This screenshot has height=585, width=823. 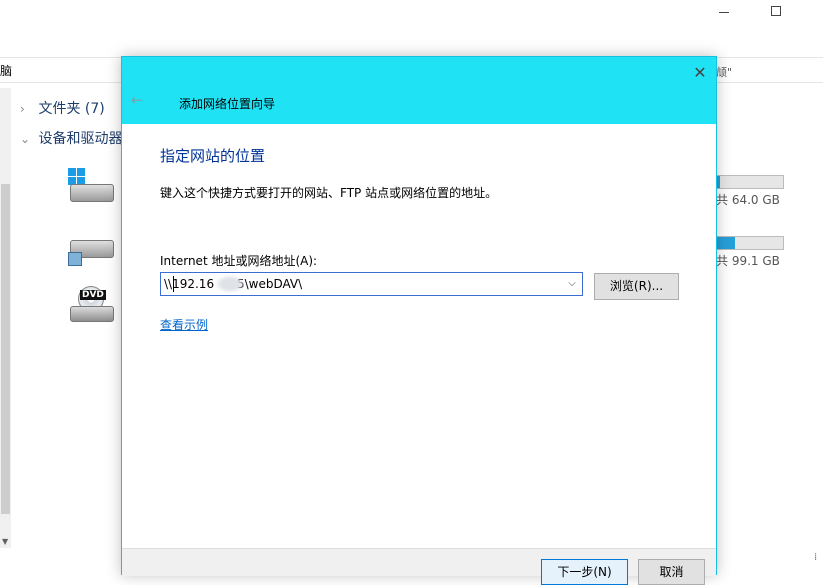 What do you see at coordinates (80, 139) in the screenshot?
I see `nav-item-label: 设备和驱动器` at bounding box center [80, 139].